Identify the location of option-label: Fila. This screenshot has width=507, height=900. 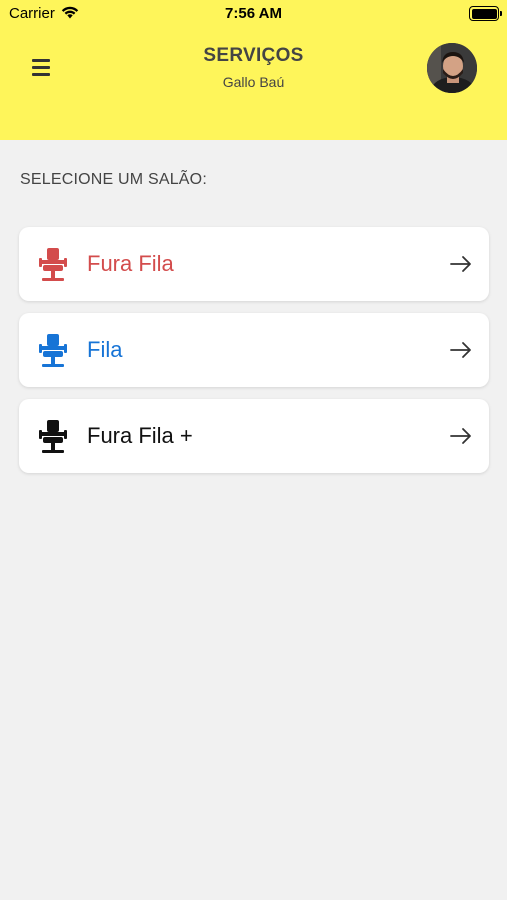
(105, 349).